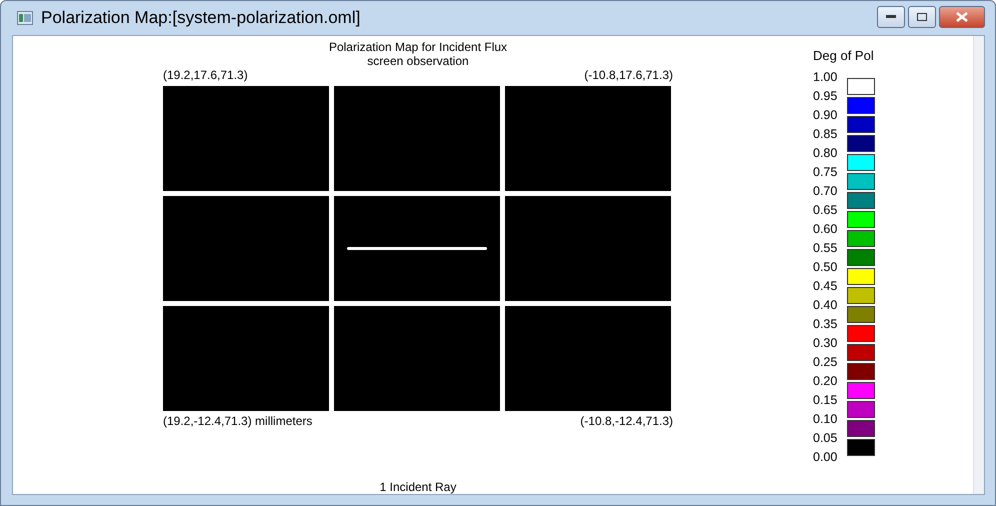 This screenshot has height=506, width=996. I want to click on legend-tick: 0.90, so click(825, 115).